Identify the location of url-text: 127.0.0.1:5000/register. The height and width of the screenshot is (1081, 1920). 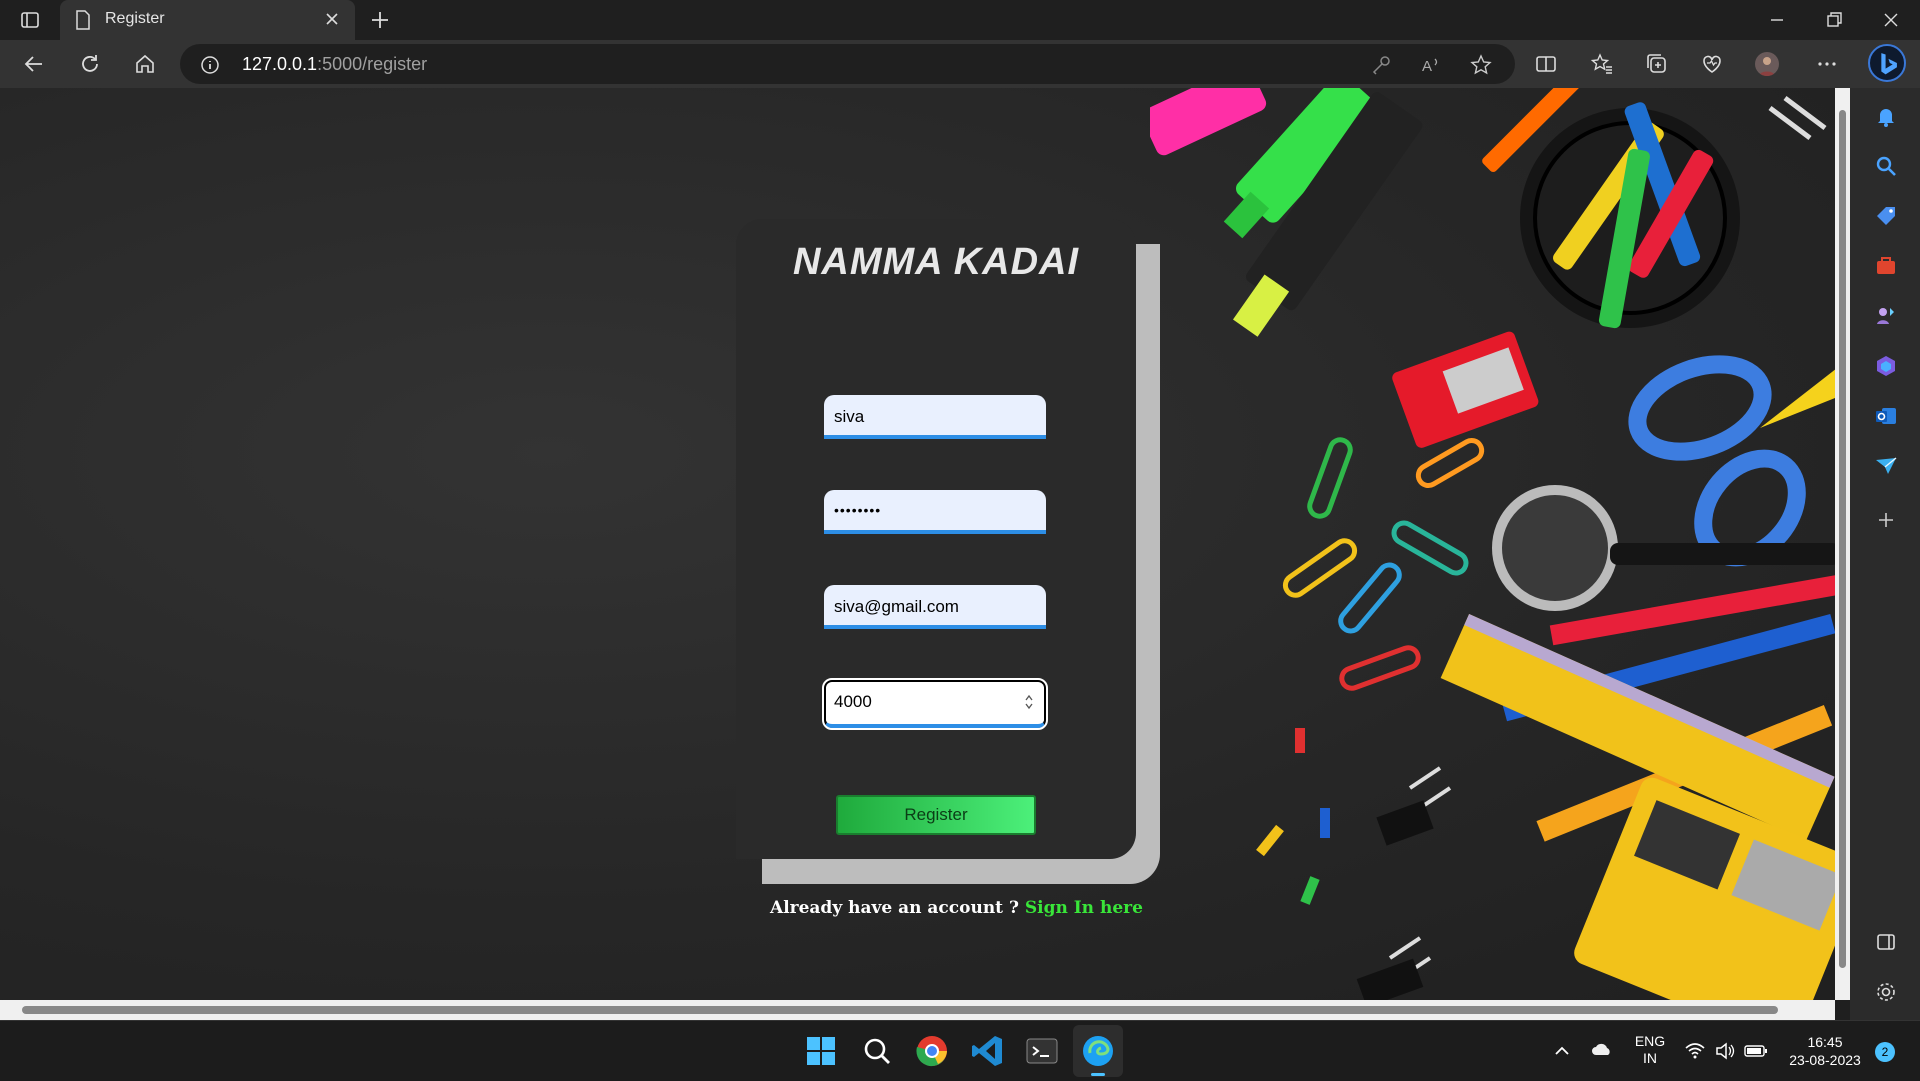
(335, 64).